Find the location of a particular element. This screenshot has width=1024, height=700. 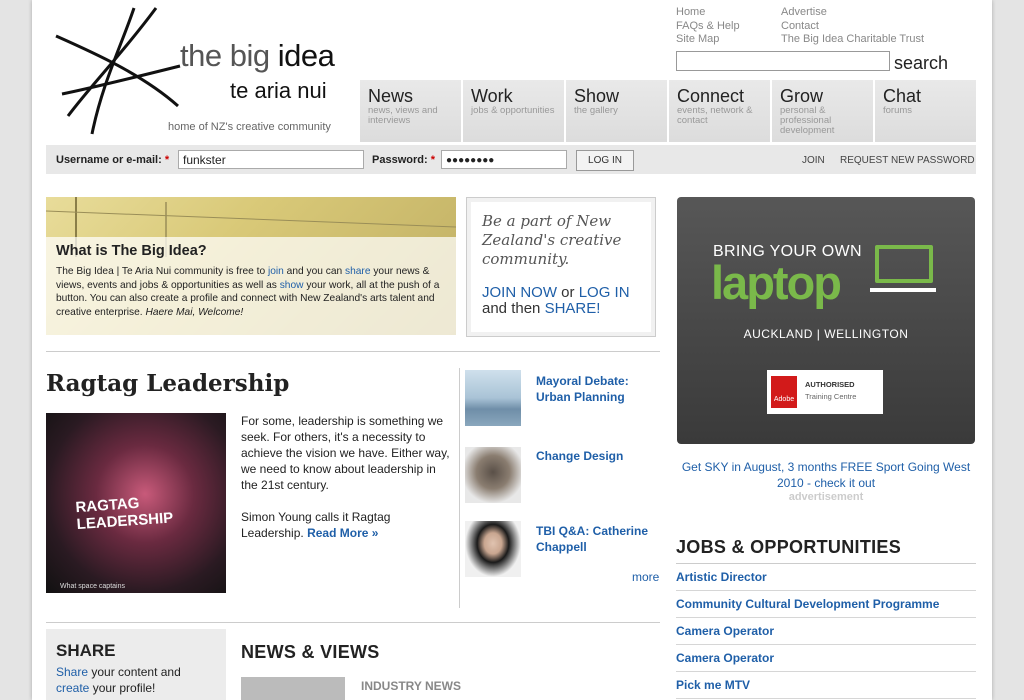

show-inline-link: show is located at coordinates (292, 285).